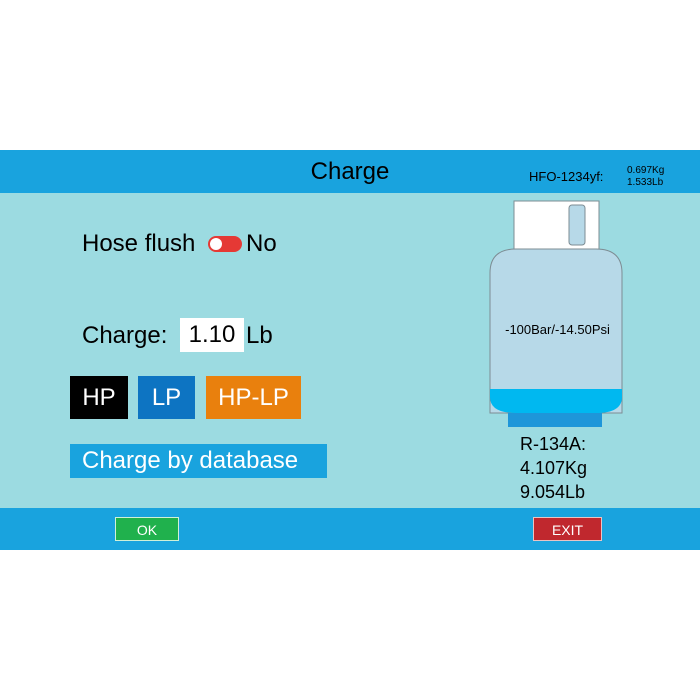 The width and height of the screenshot is (700, 700). What do you see at coordinates (99, 397) in the screenshot?
I see `hp-button: HP` at bounding box center [99, 397].